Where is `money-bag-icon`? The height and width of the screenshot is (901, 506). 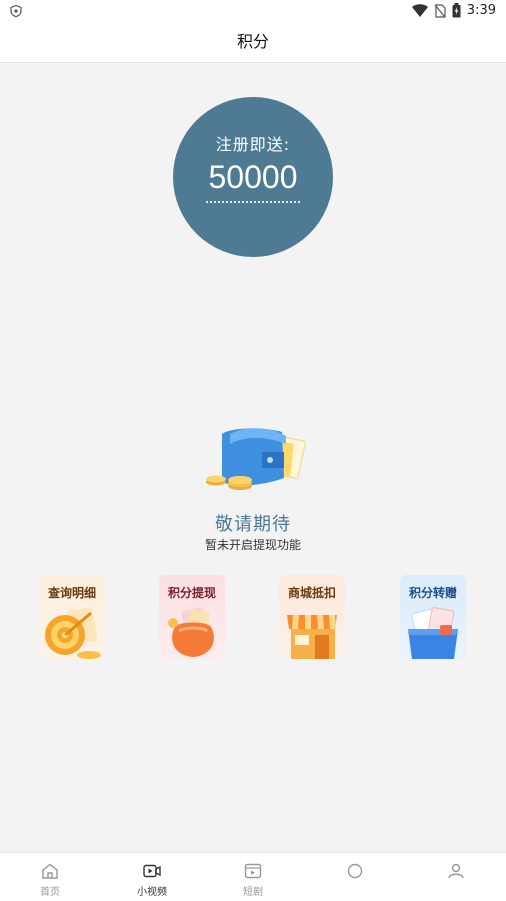 money-bag-icon is located at coordinates (191, 632).